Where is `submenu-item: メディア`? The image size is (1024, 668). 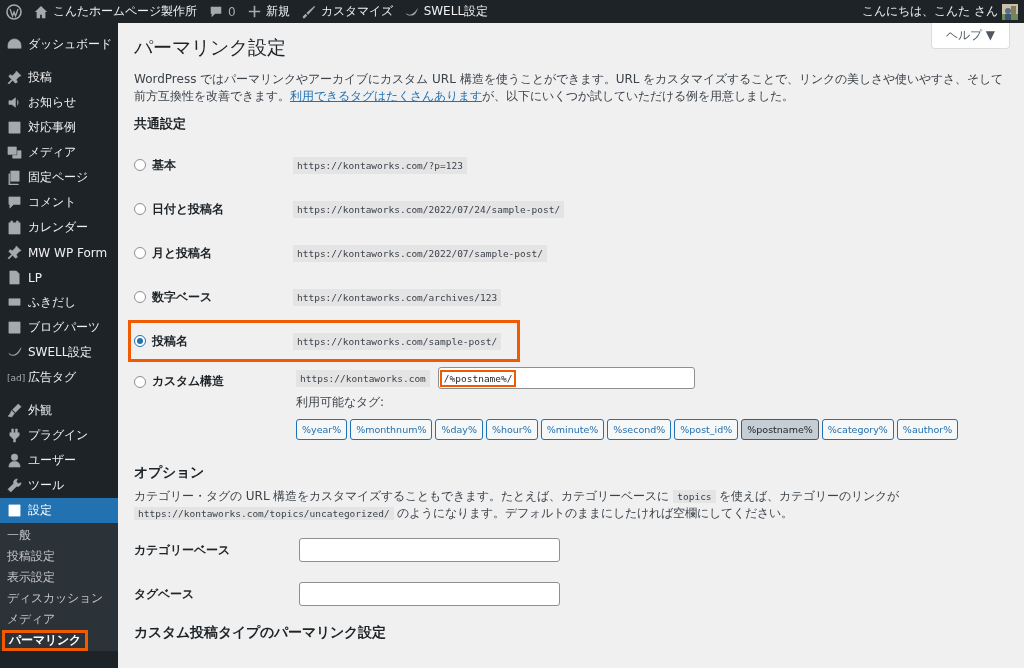
submenu-item: メディア is located at coordinates (31, 619).